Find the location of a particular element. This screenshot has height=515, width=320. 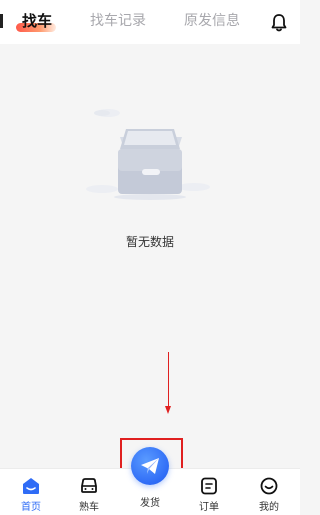

nav-item-mine: 我的 is located at coordinates (269, 495).